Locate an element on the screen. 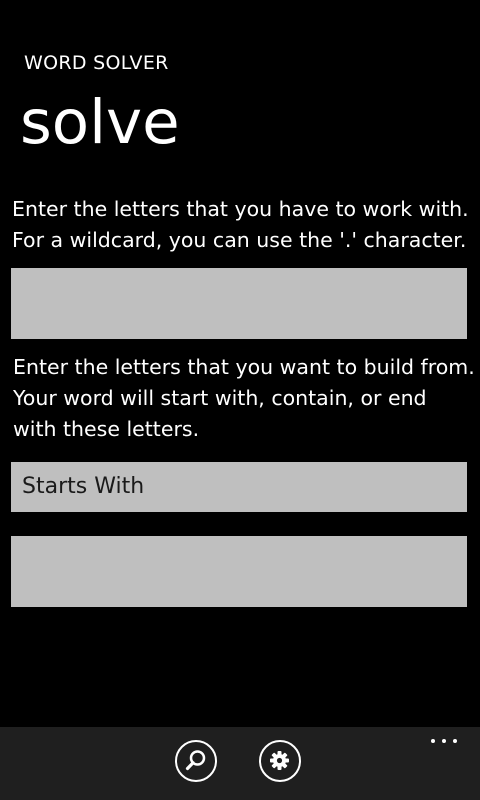 The image size is (480, 800). gear-icon is located at coordinates (279, 760).